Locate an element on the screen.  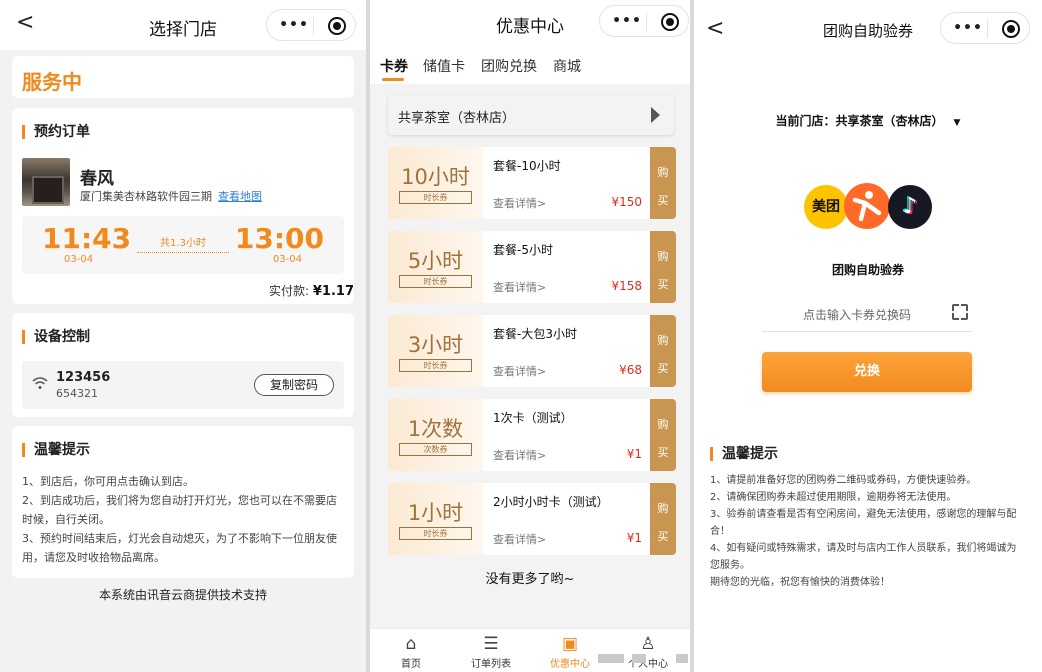
coupon-type: 次数券 is located at coordinates (435, 449).